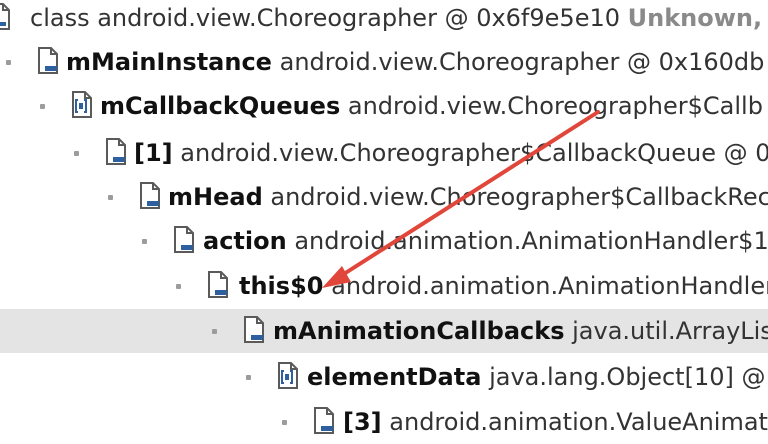  What do you see at coordinates (153, 153) in the screenshot?
I see `field-name: [1]` at bounding box center [153, 153].